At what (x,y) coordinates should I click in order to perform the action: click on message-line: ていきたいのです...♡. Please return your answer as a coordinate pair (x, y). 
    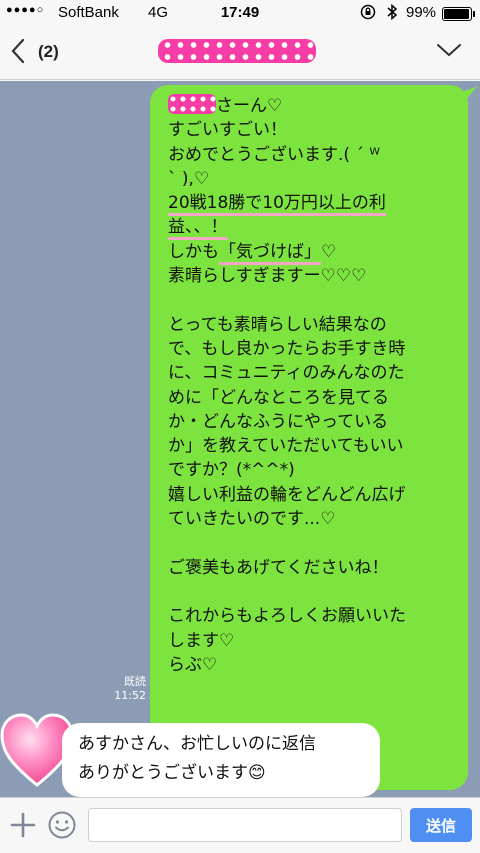
    Looking at the image, I should click on (252, 519).